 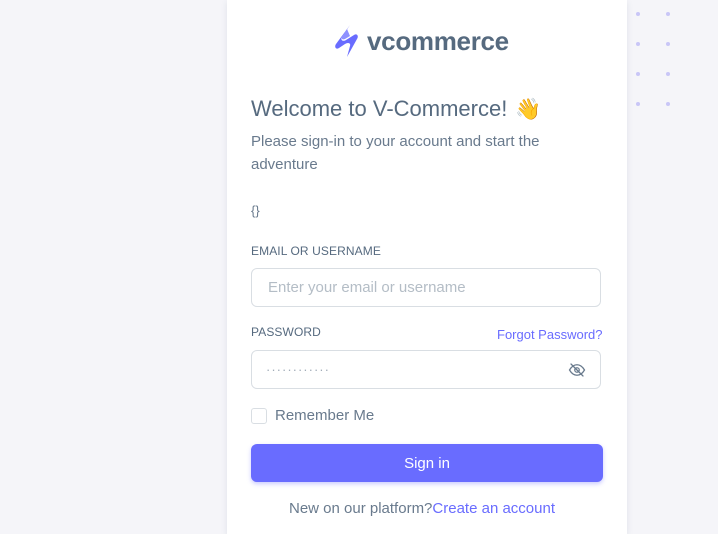 I want to click on brand-name: vcommerce, so click(x=438, y=40).